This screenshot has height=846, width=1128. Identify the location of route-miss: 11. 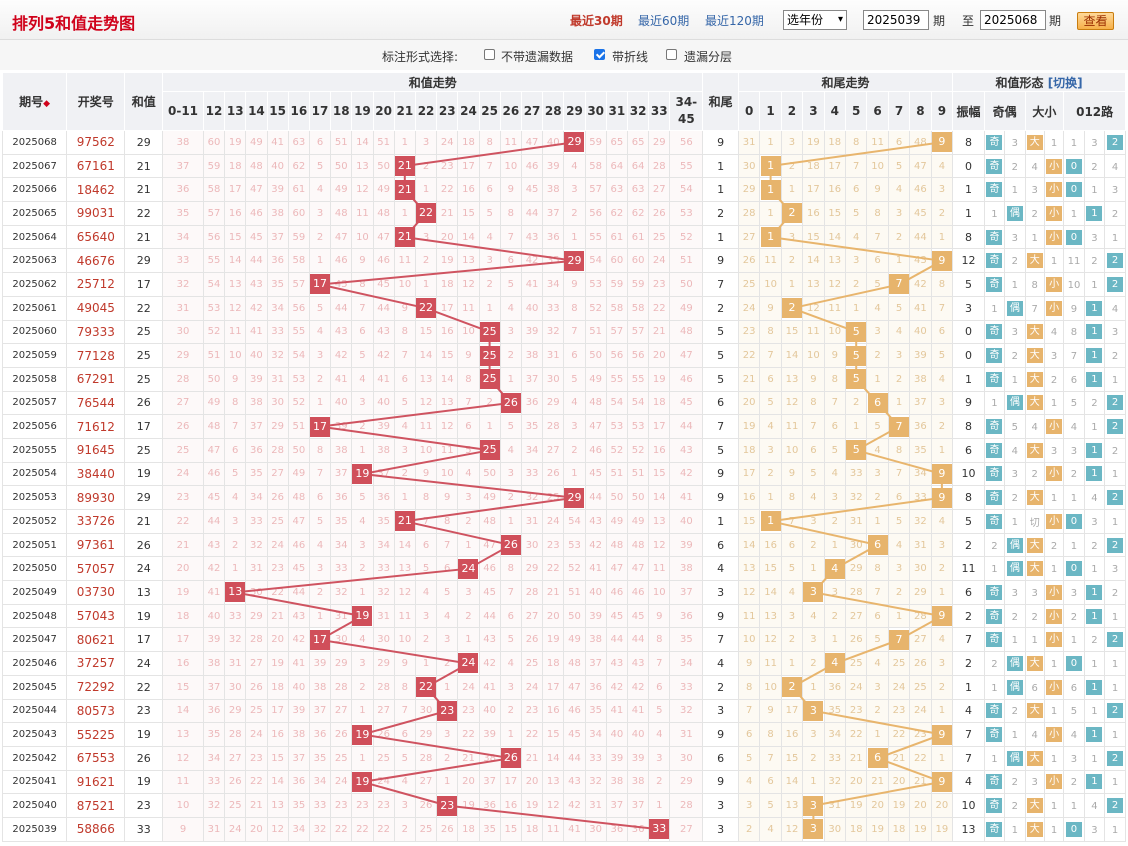
(1074, 262).